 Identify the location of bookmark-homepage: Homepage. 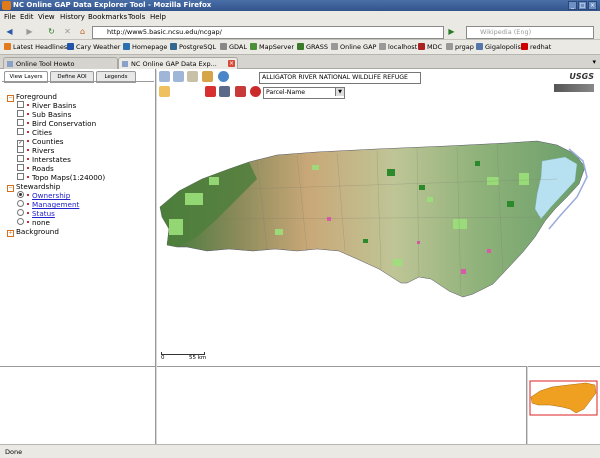
(145, 47).